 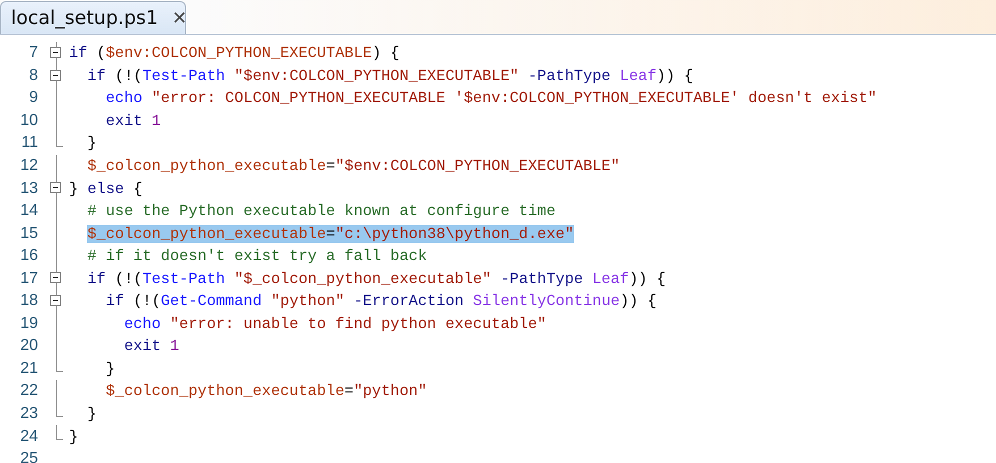 What do you see at coordinates (28, 456) in the screenshot?
I see `line-number: 25` at bounding box center [28, 456].